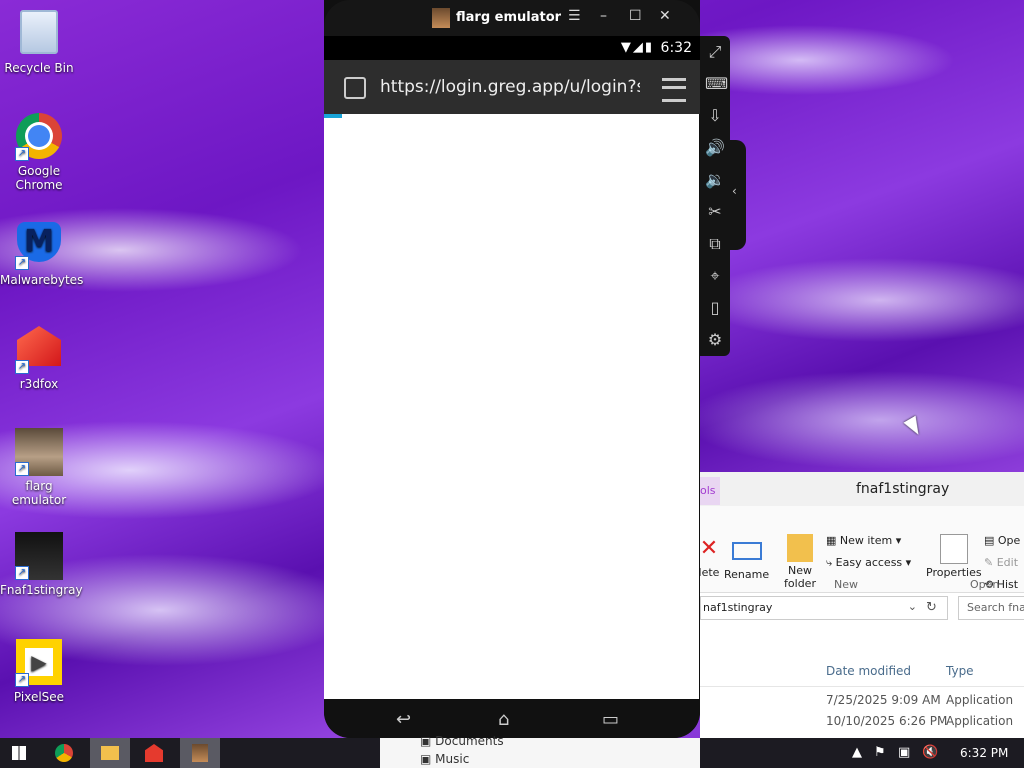 The image size is (1024, 768). I want to click on new-item-button: ▦ New item ▾, so click(863, 540).